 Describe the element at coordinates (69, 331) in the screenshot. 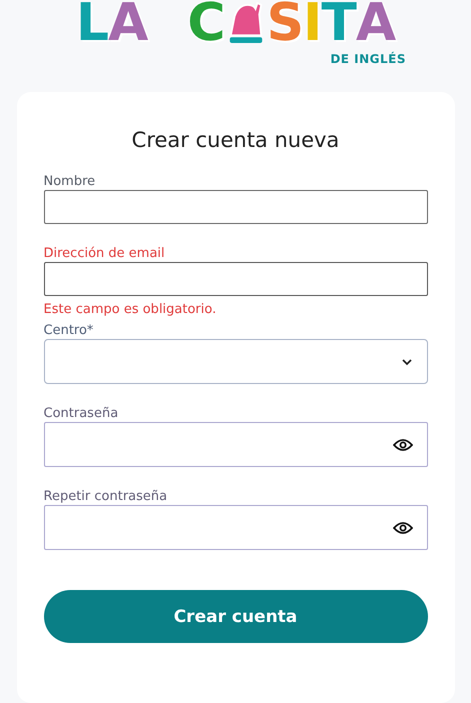

I see `field-label: Centro*` at that location.